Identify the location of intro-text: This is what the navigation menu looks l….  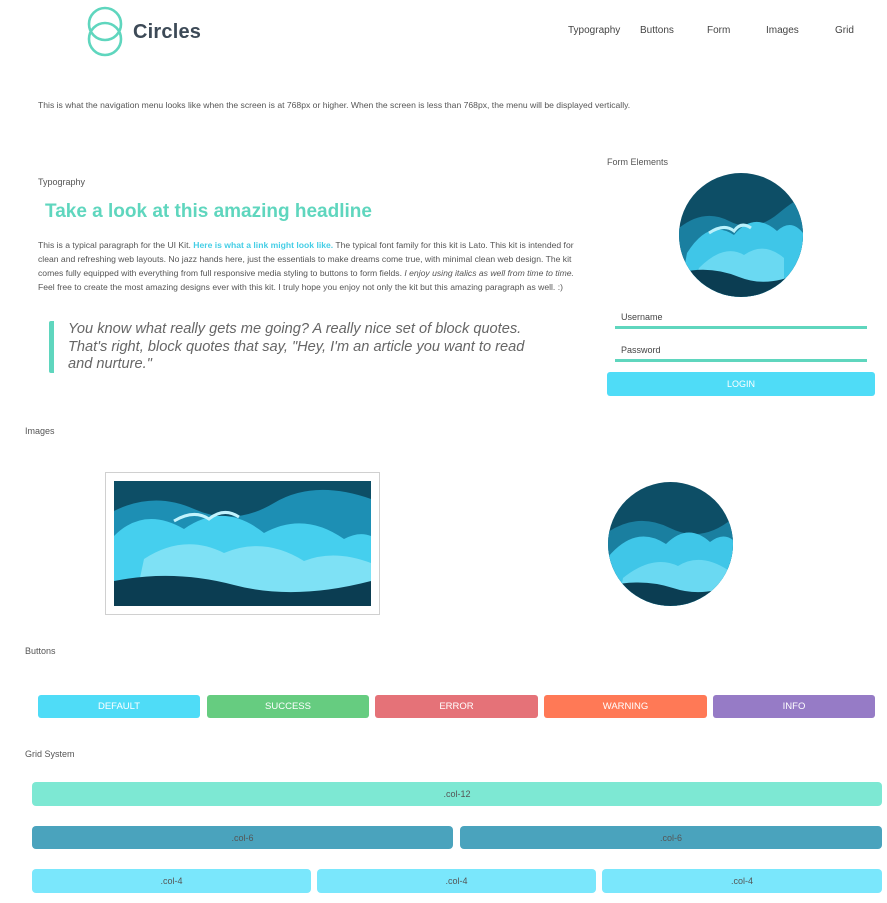
(334, 105).